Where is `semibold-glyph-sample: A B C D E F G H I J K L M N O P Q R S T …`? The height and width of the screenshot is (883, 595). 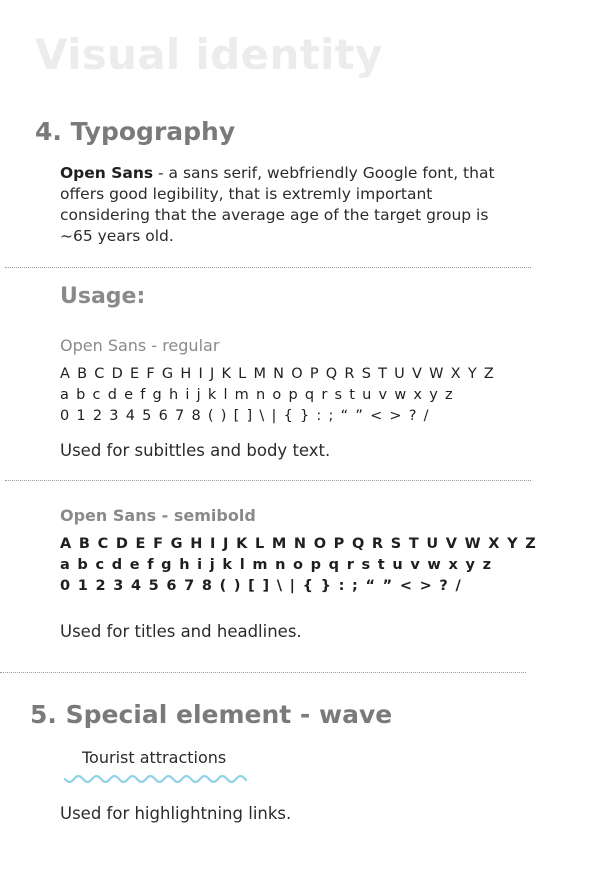 semibold-glyph-sample: A B C D E F G H I J K L M N O P Q R S T … is located at coordinates (298, 565).